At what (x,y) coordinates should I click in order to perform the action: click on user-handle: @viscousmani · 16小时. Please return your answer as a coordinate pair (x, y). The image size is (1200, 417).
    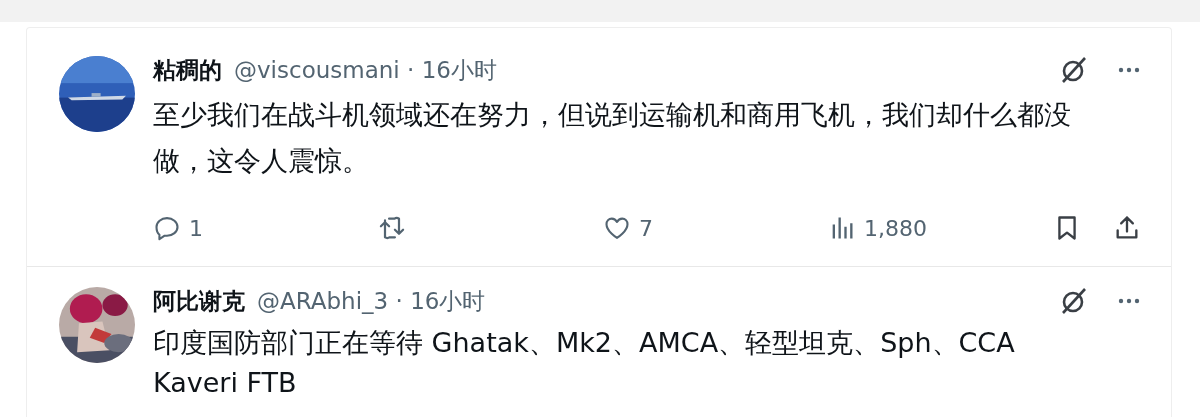
    Looking at the image, I should click on (365, 70).